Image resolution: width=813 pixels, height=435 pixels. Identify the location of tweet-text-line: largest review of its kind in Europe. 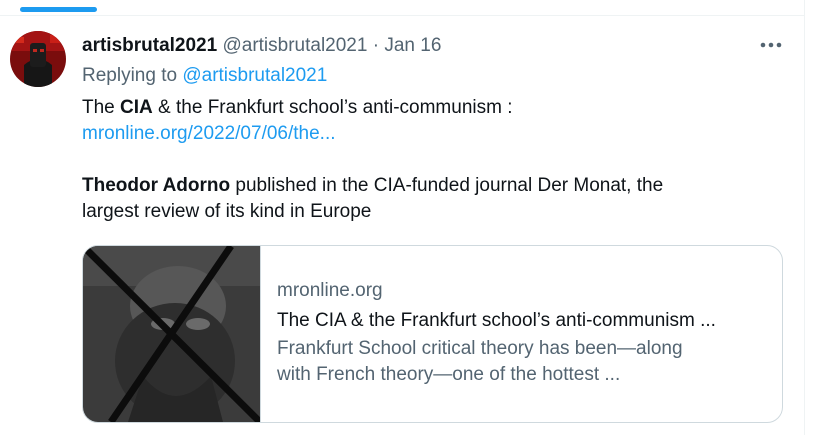
(432, 212).